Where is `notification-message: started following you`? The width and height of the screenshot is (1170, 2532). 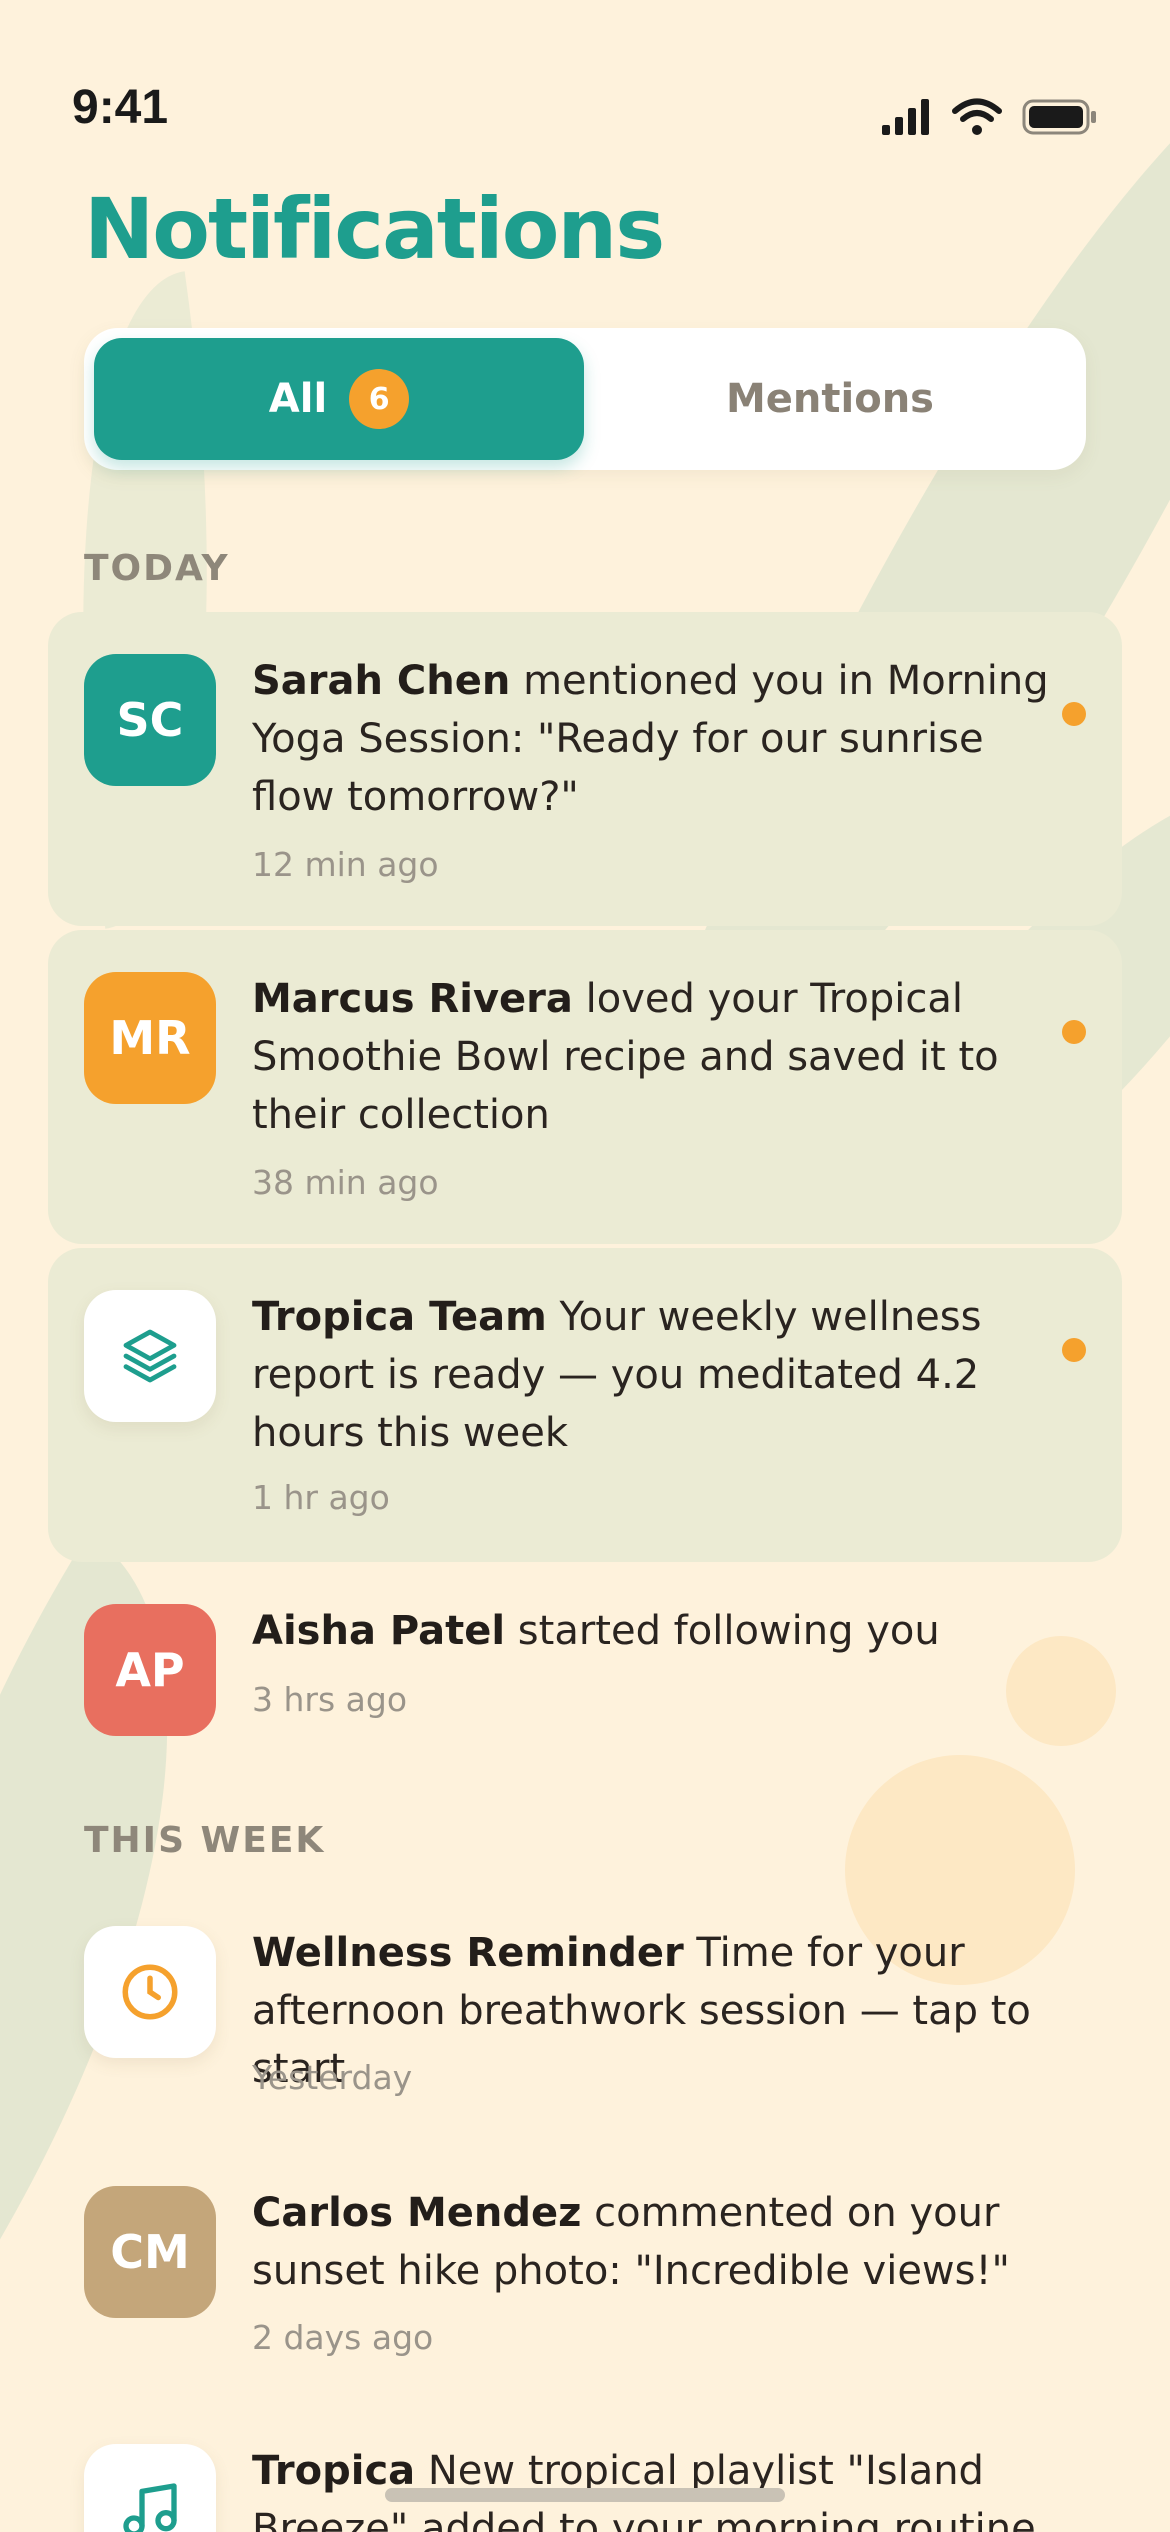
notification-message: started following you is located at coordinates (722, 1631).